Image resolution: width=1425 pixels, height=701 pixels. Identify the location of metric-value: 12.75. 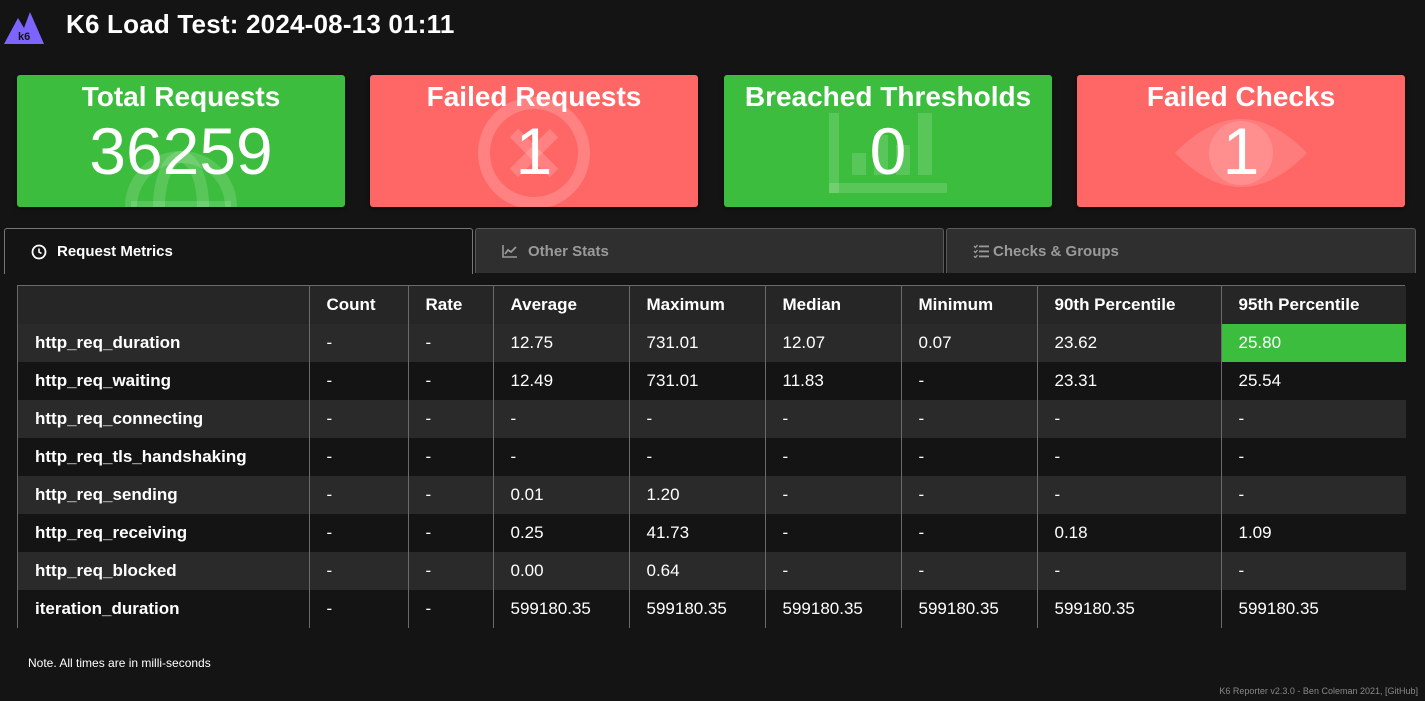
(560, 343).